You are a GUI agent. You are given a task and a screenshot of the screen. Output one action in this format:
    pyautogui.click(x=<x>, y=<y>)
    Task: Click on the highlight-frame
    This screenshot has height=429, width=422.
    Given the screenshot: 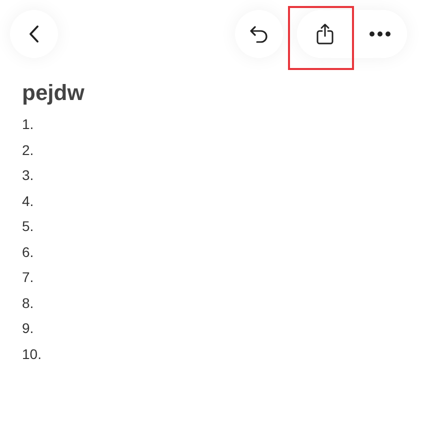 What is the action you would take?
    pyautogui.click(x=321, y=38)
    